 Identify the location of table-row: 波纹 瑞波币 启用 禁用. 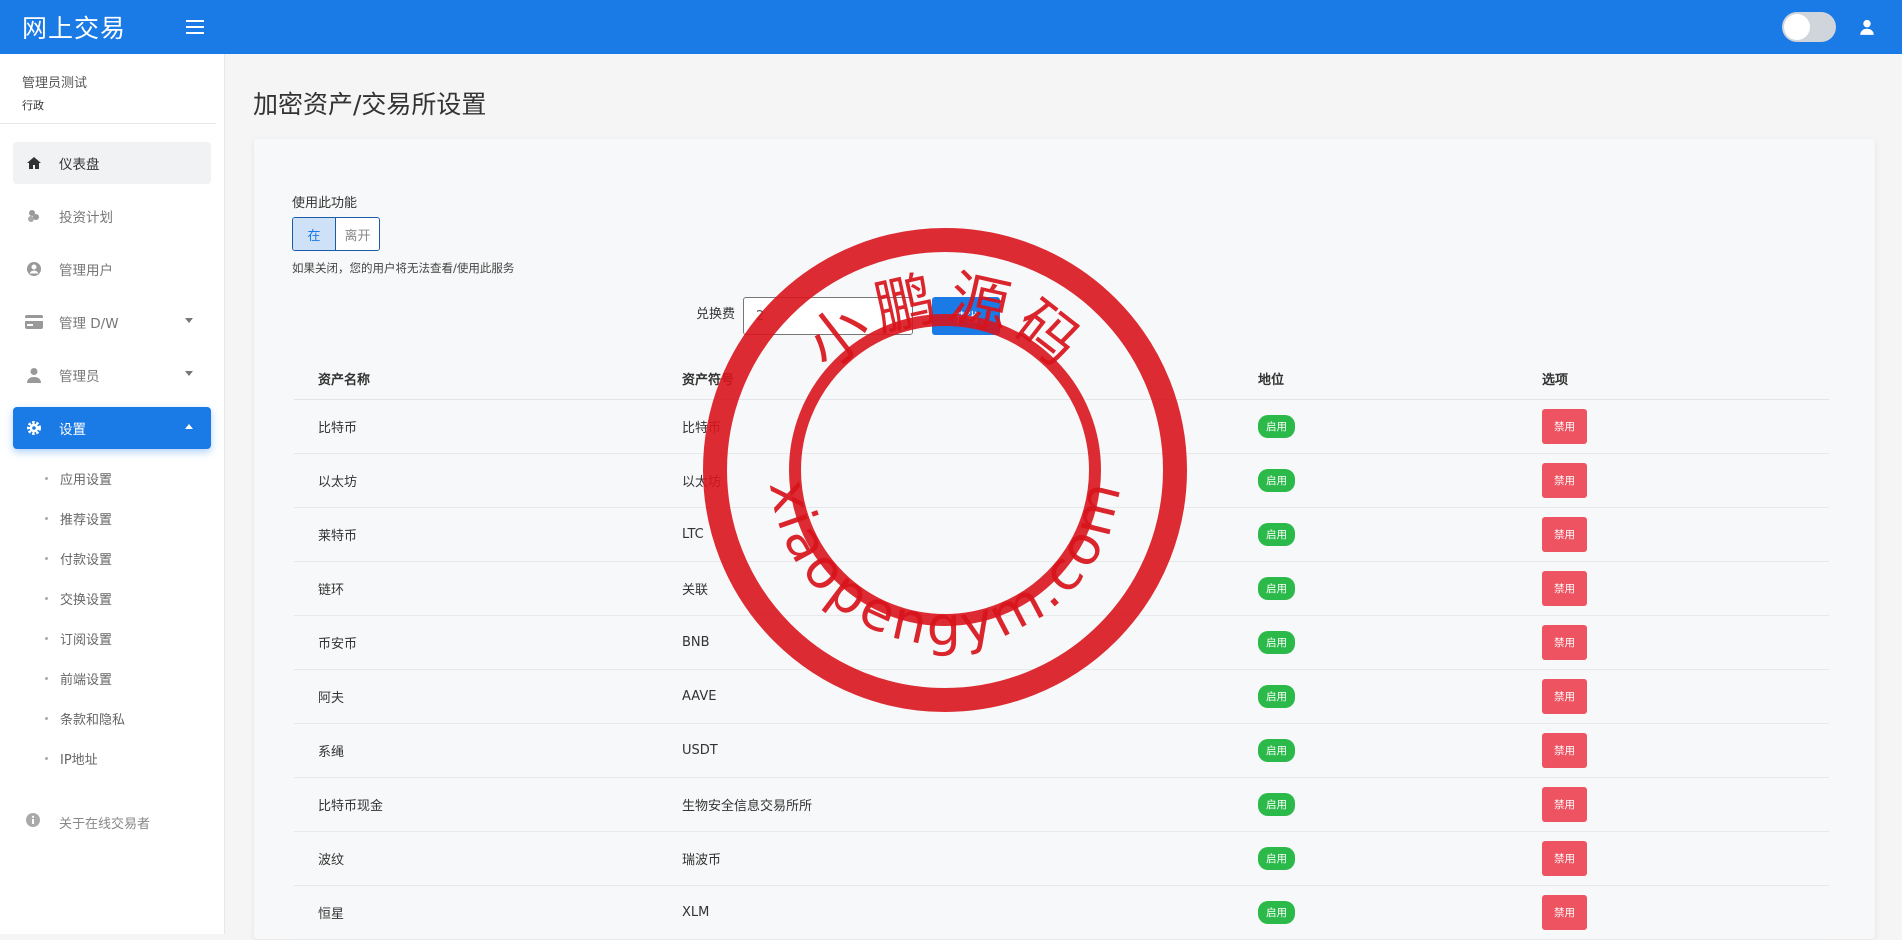
(1061, 858).